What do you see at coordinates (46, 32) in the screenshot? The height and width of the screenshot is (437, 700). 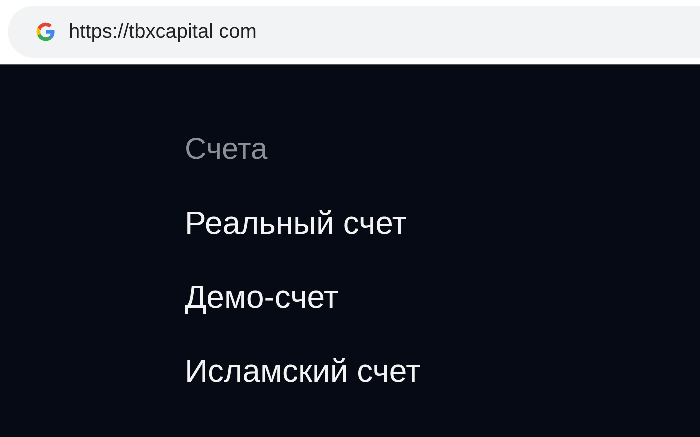 I see `google-g-icon` at bounding box center [46, 32].